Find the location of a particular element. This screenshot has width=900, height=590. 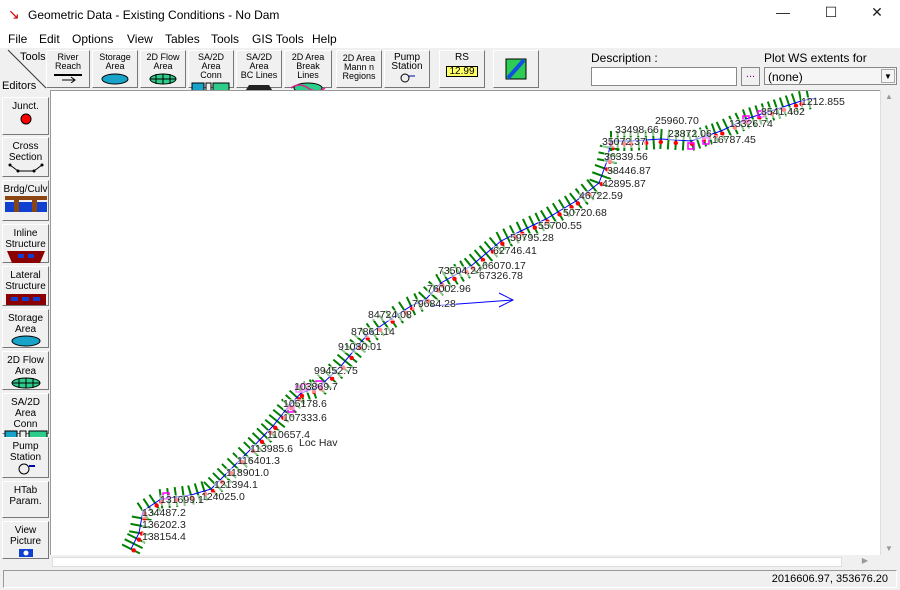

tools-label: Tools is located at coordinates (33, 57).